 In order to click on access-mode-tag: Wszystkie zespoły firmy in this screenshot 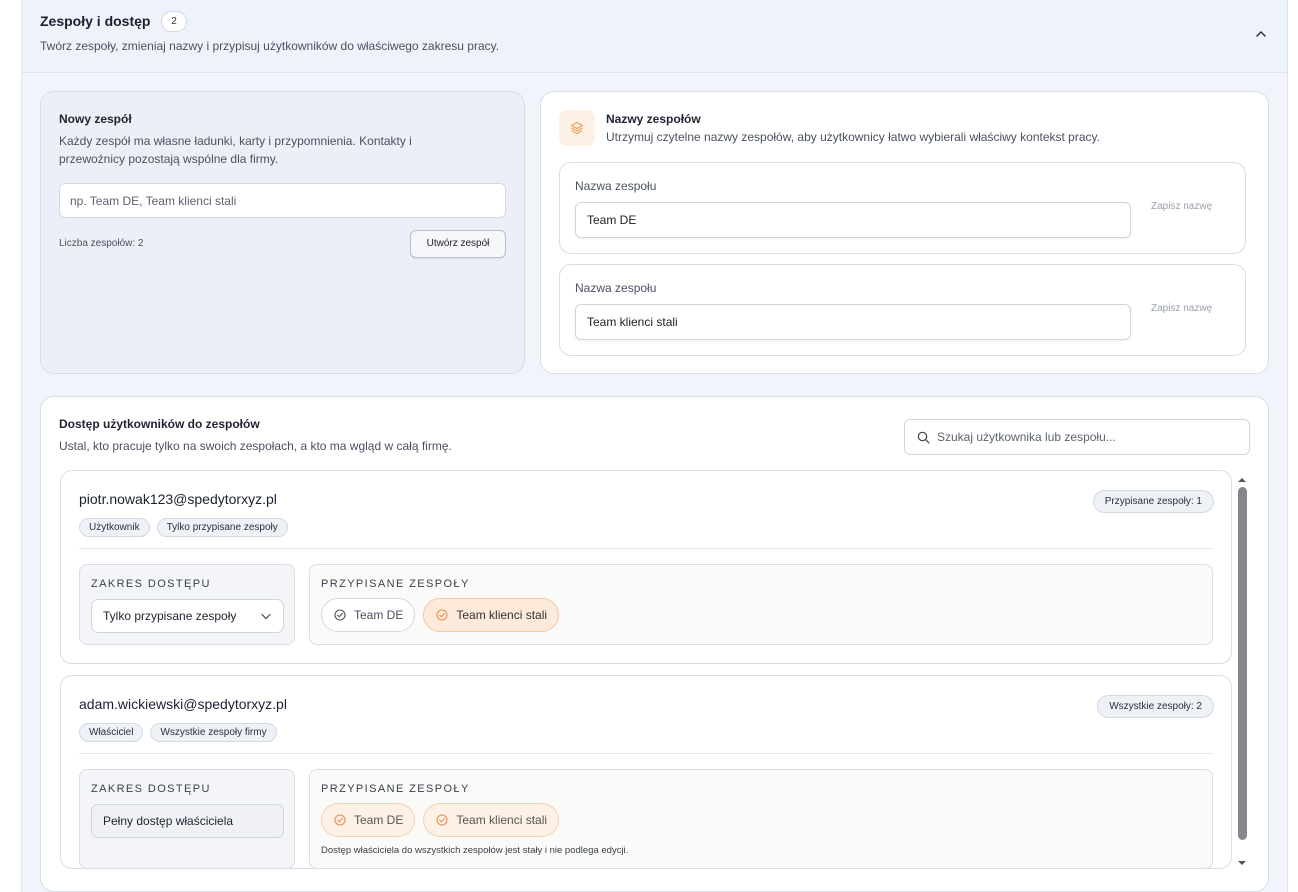, I will do `click(213, 732)`.